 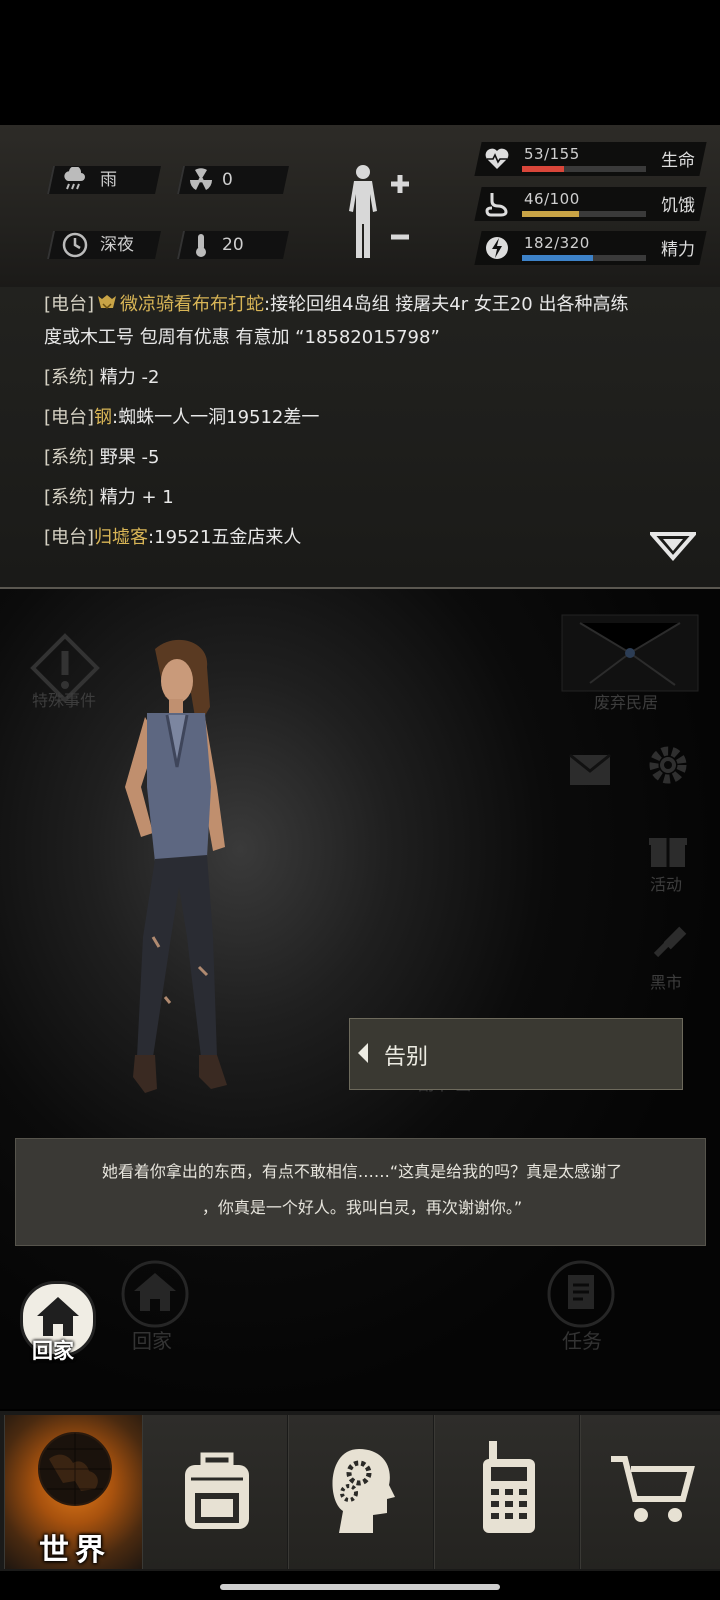 I want to click on nav-backpack-tab, so click(x=214, y=1492).